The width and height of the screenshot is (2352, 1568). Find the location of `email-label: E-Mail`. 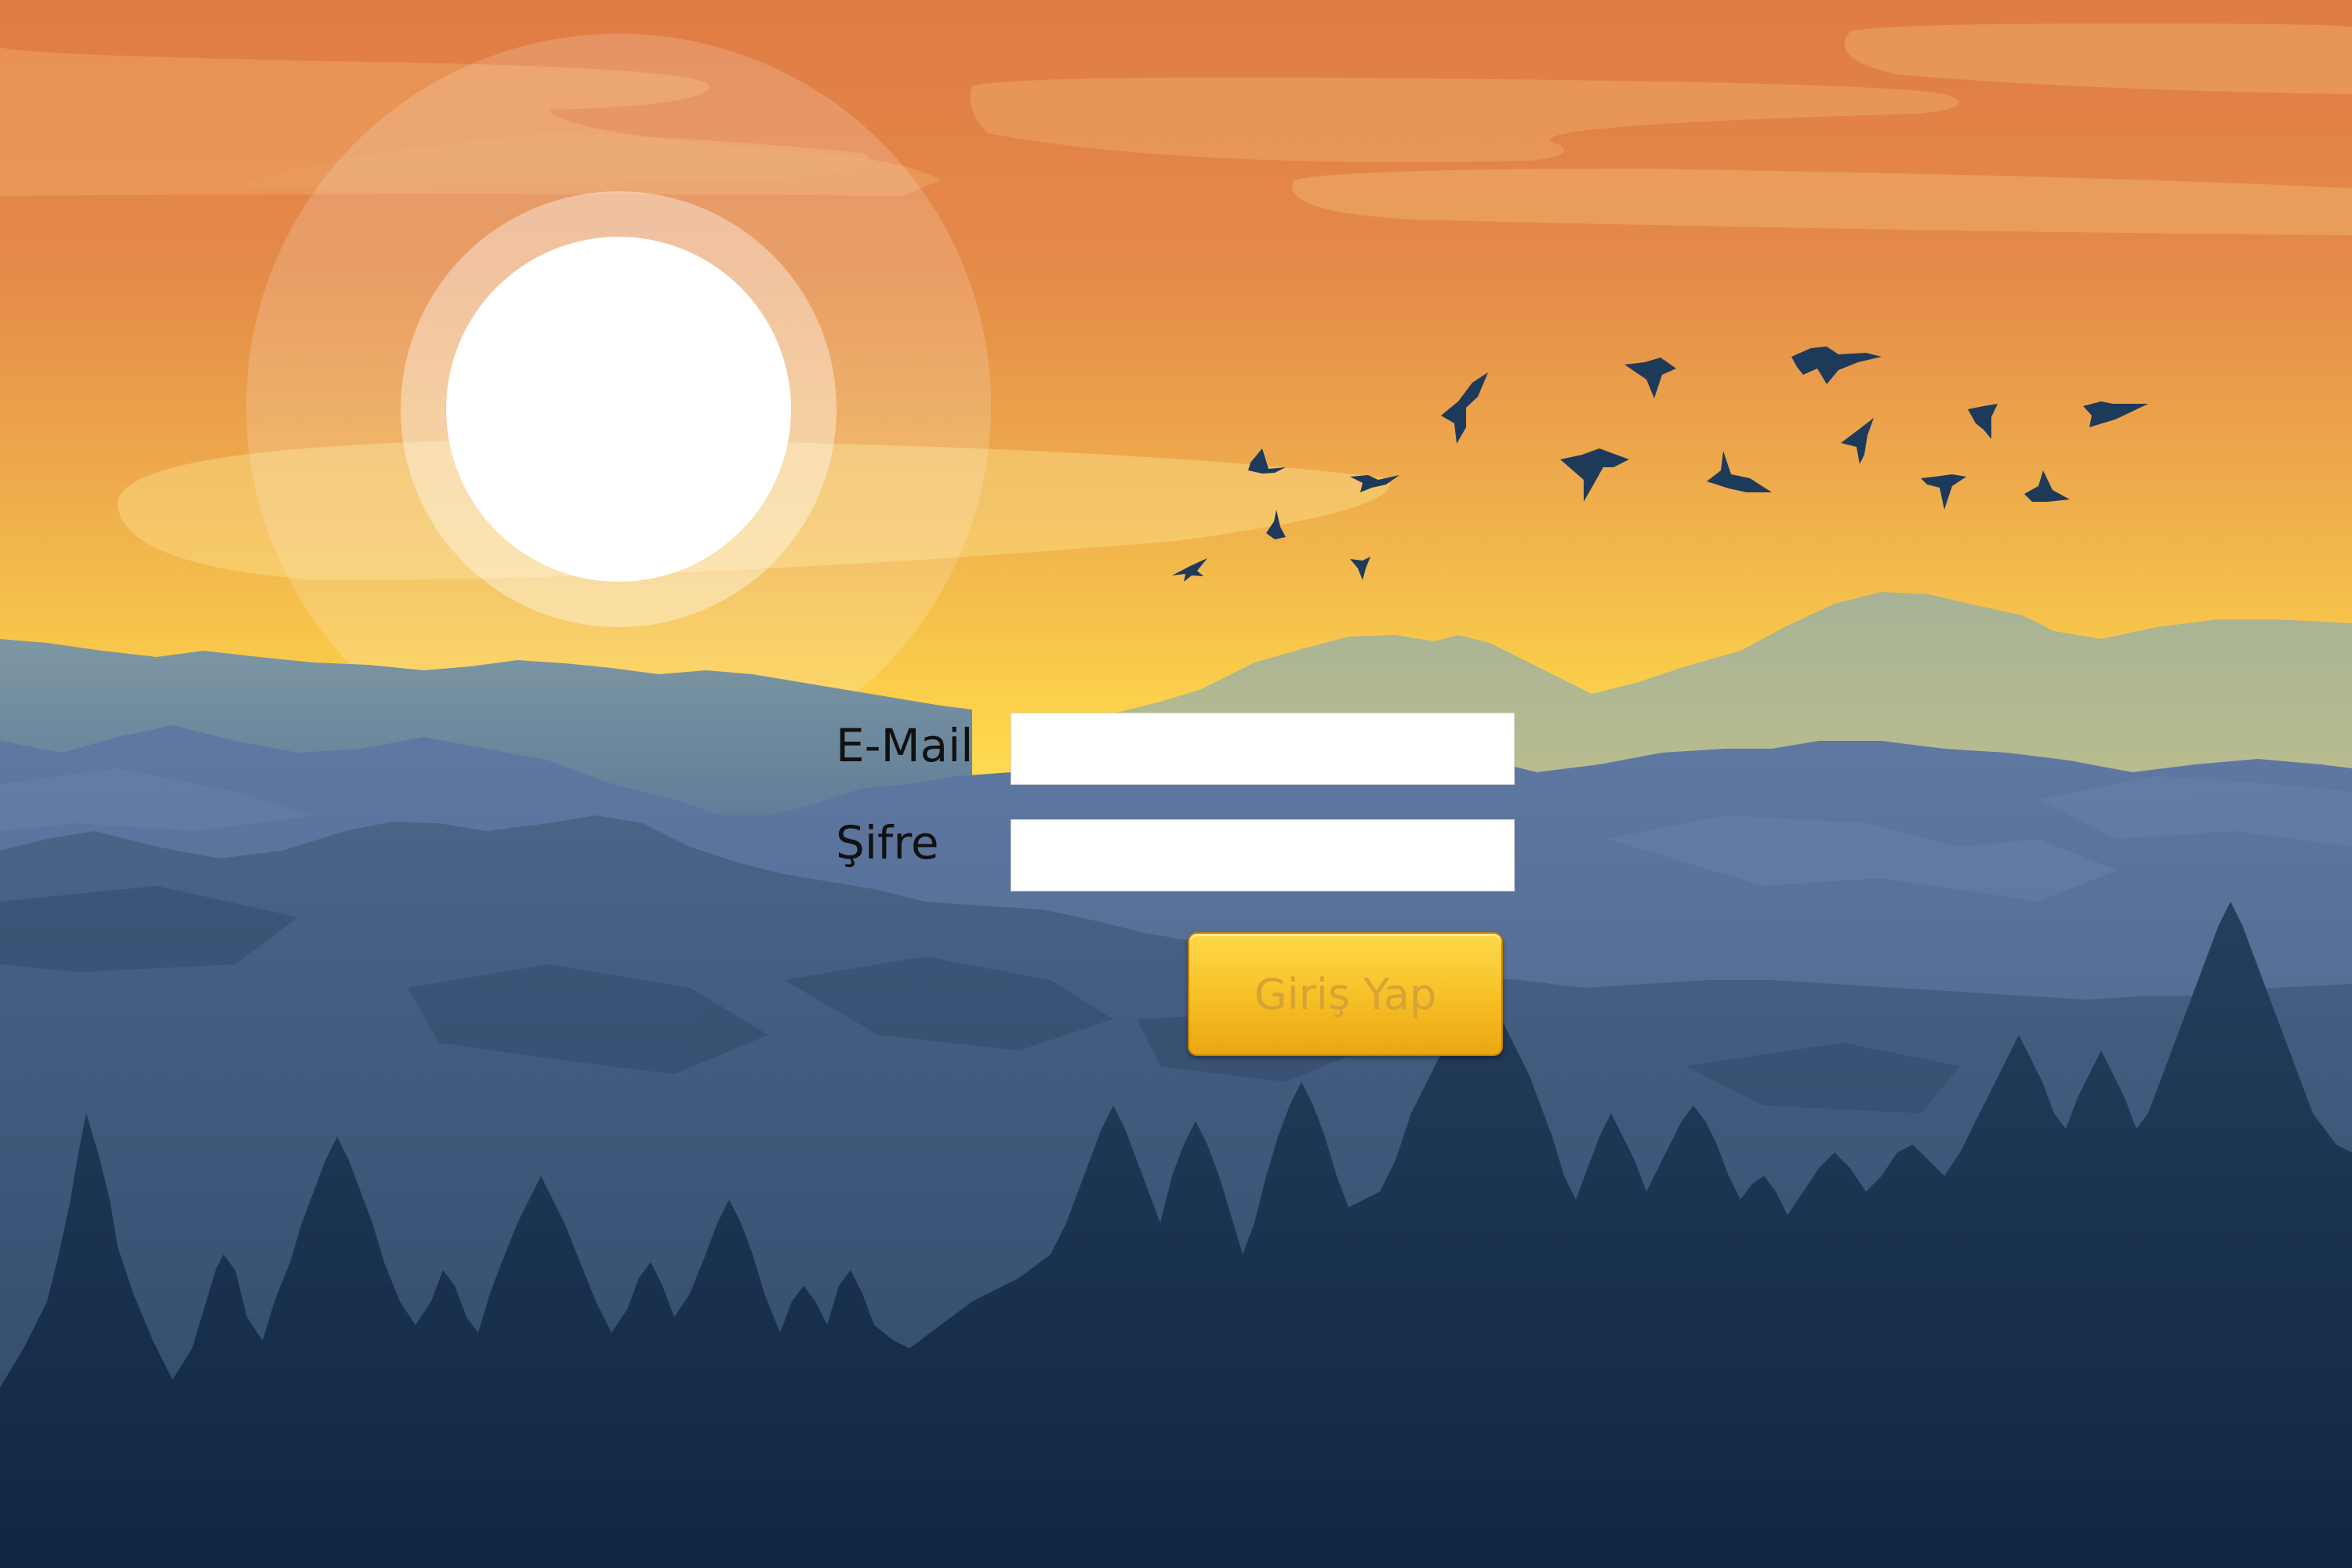

email-label: E-Mail is located at coordinates (905, 745).